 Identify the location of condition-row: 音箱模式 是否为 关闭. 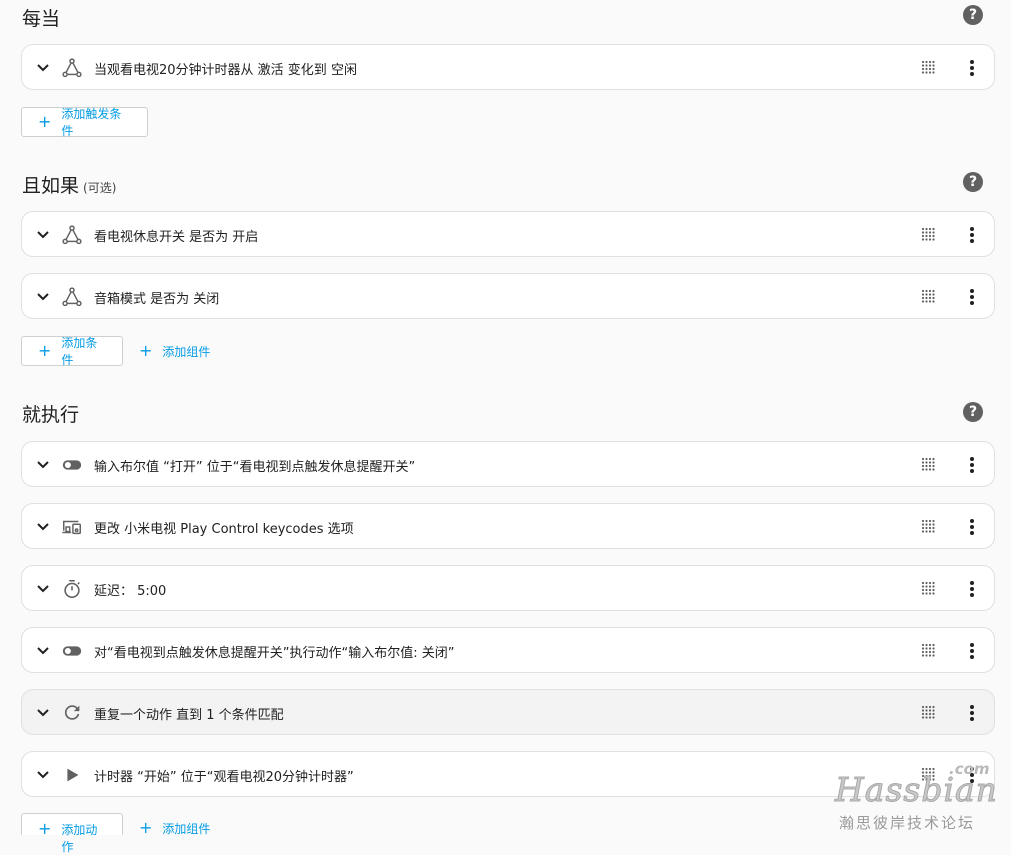
(508, 296).